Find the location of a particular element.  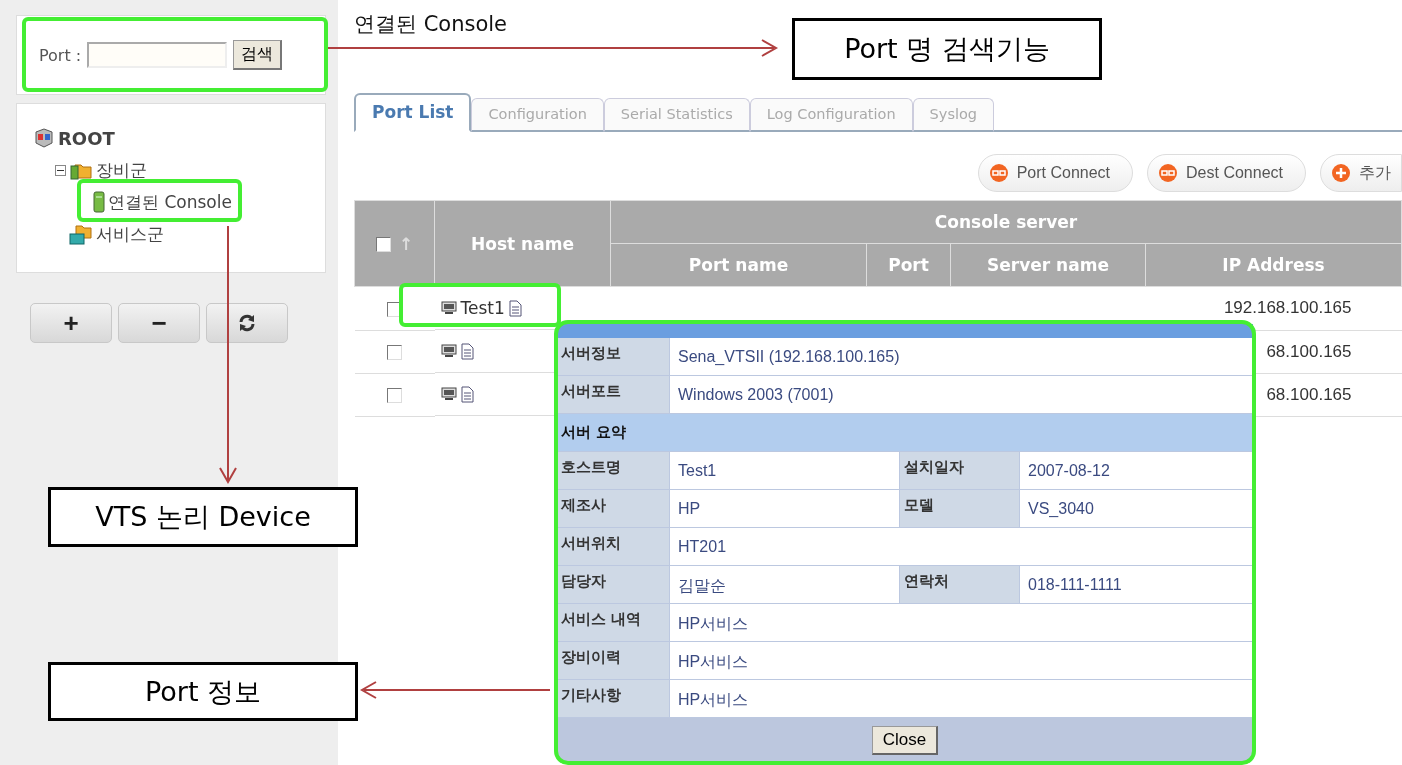

select-all-checkbox is located at coordinates (383, 244).